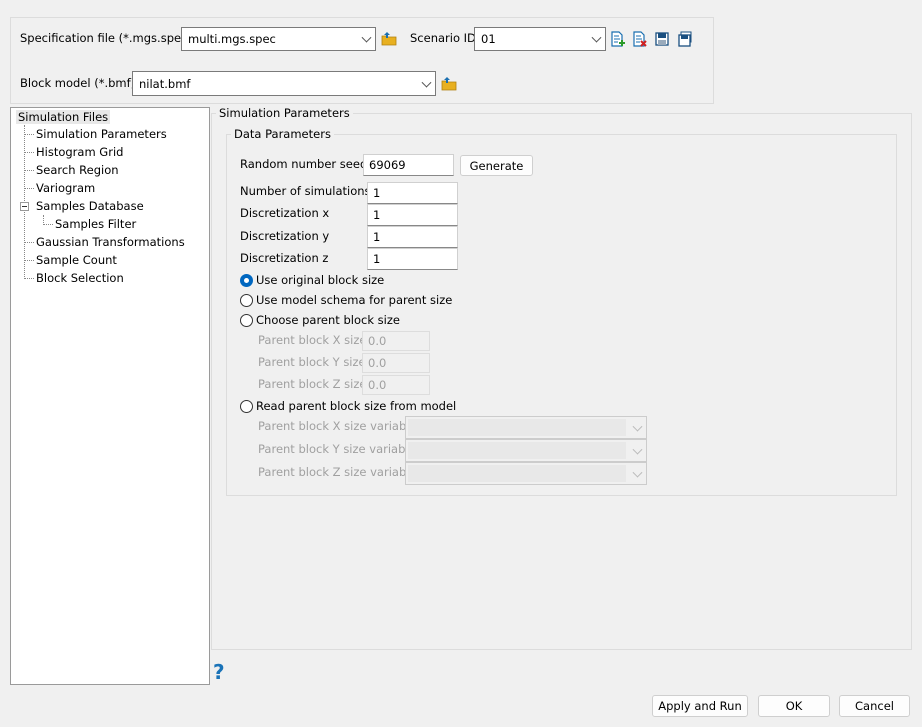  Describe the element at coordinates (618, 39) in the screenshot. I see `add-scenario-icon` at that location.